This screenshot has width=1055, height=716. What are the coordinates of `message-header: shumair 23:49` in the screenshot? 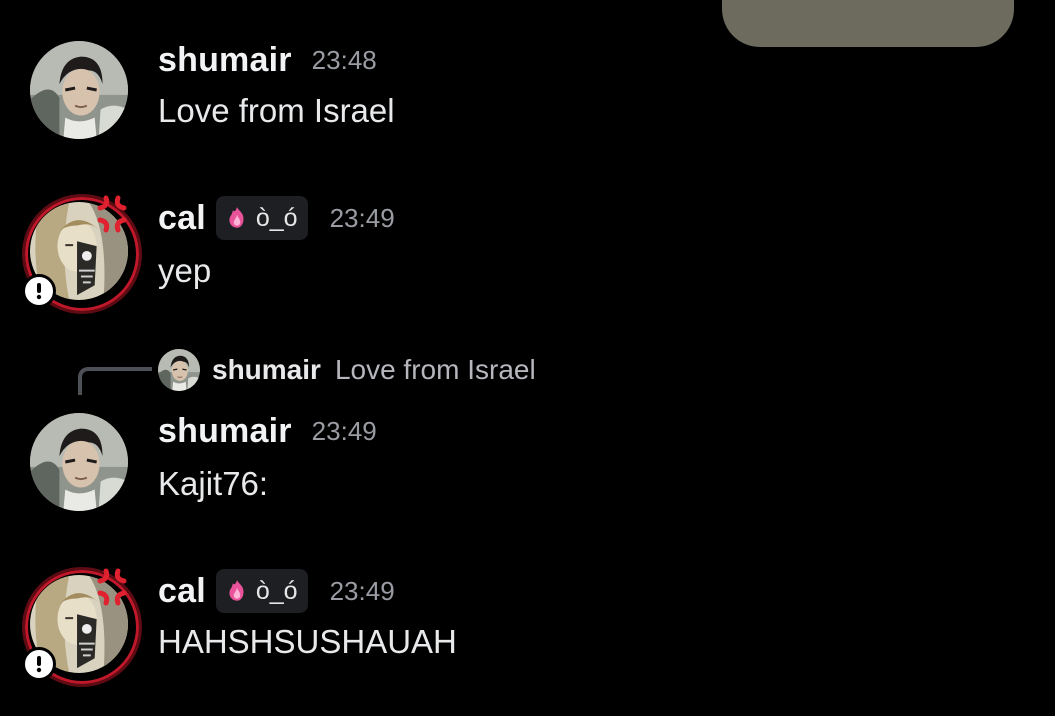 It's located at (267, 431).